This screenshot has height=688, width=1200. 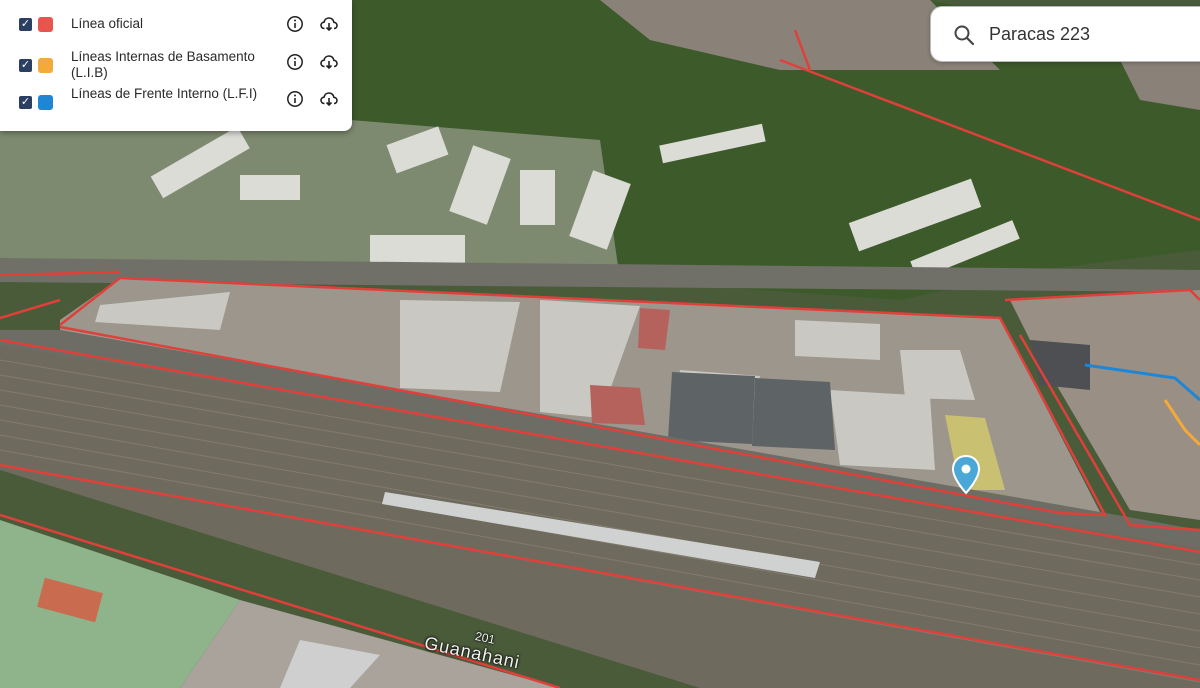 What do you see at coordinates (107, 23) in the screenshot?
I see `layer-label: Línea oficial` at bounding box center [107, 23].